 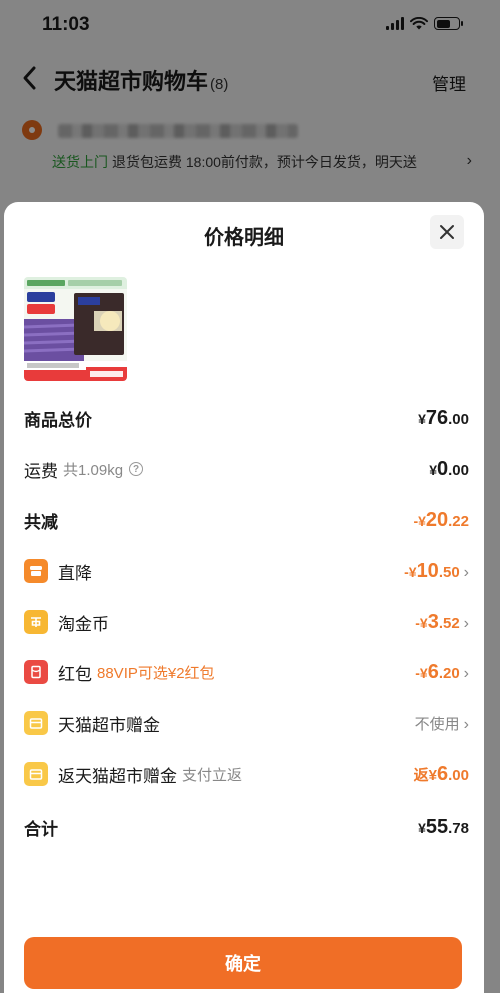 What do you see at coordinates (41, 829) in the screenshot?
I see `row-label: 合计` at bounding box center [41, 829].